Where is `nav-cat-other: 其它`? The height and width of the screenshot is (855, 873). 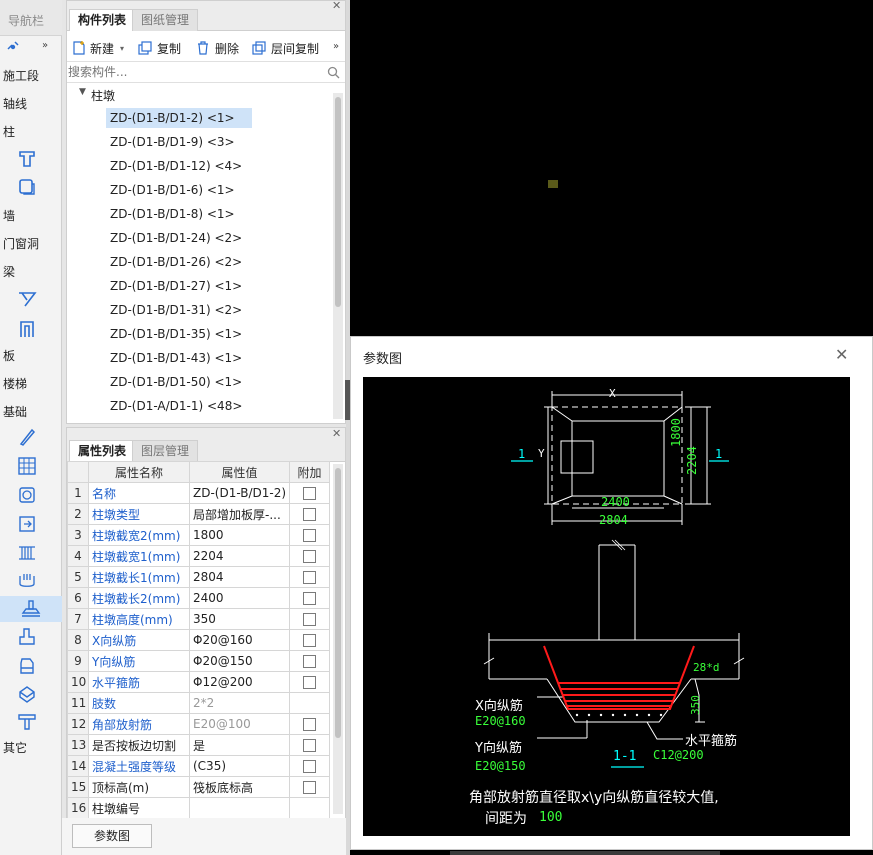
nav-cat-other: 其它 is located at coordinates (31, 748).